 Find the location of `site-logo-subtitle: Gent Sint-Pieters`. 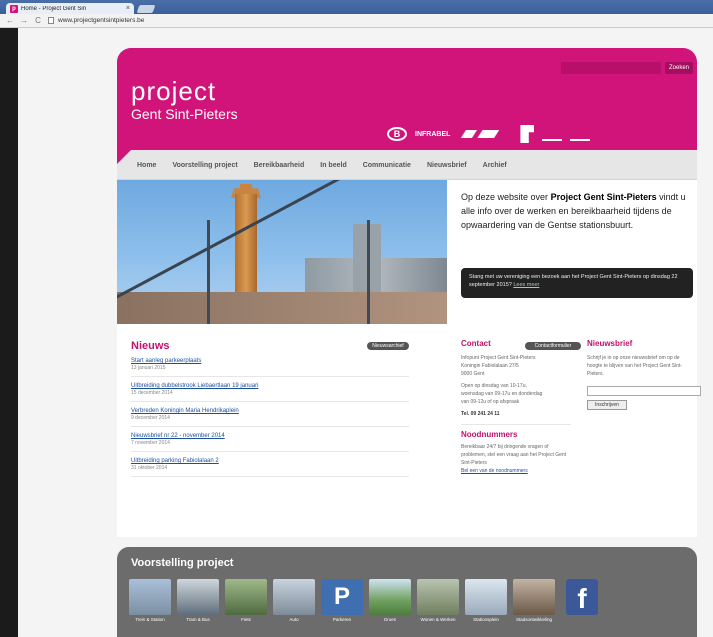

site-logo-subtitle: Gent Sint-Pieters is located at coordinates (184, 114).